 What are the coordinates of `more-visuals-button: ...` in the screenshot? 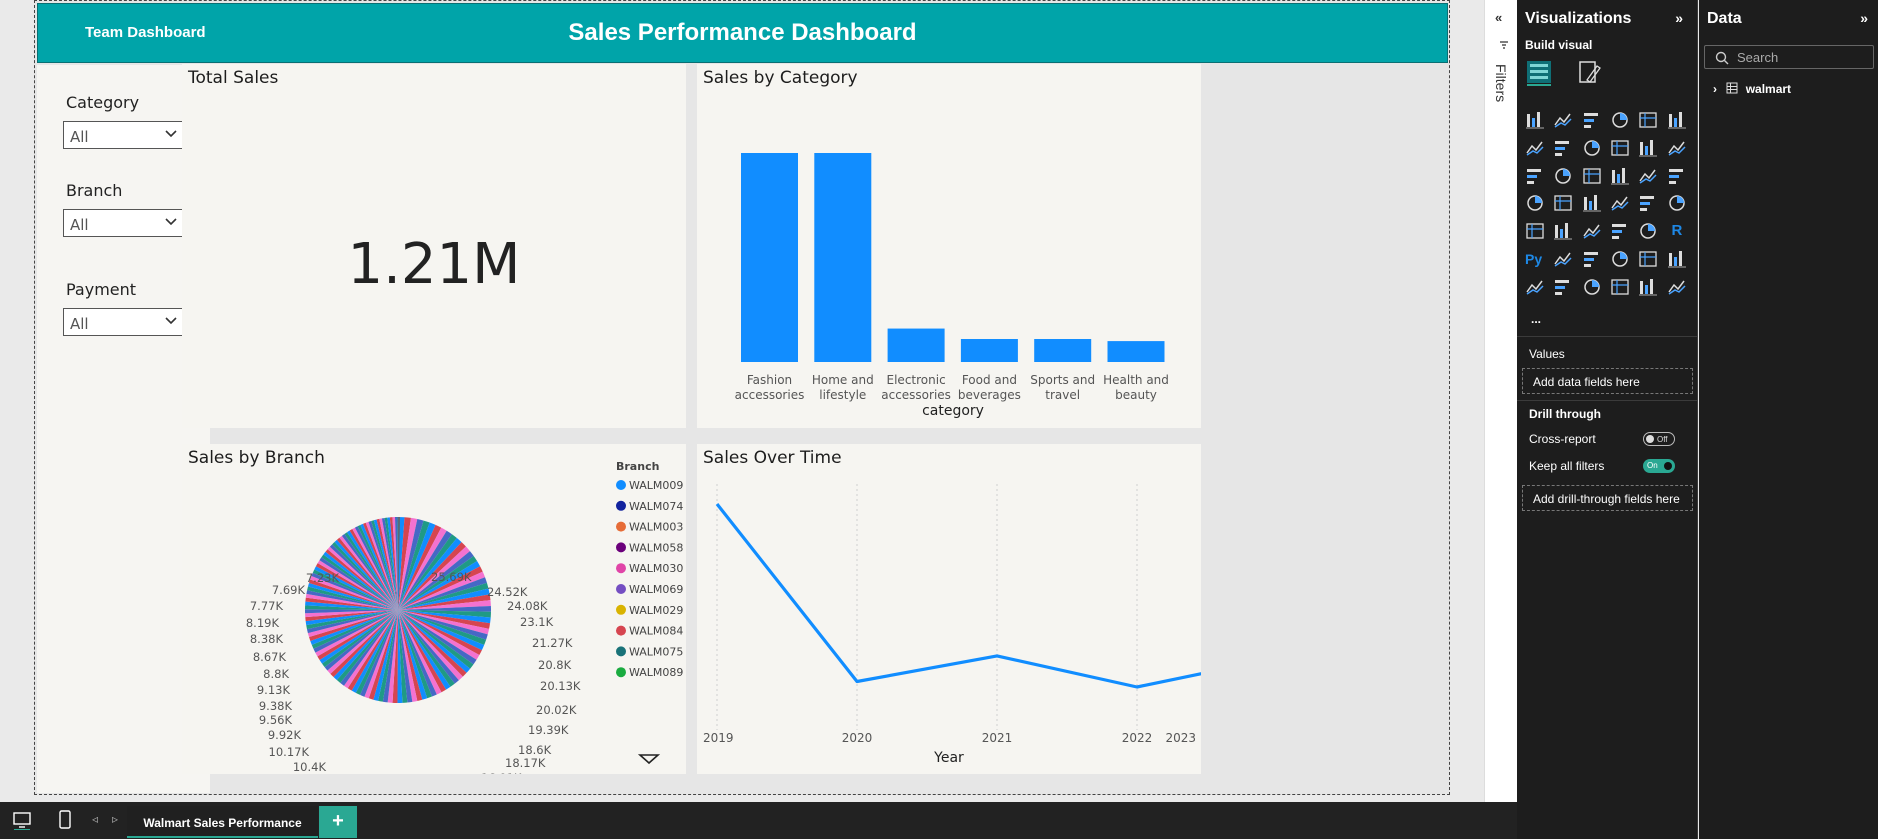 It's located at (1536, 319).